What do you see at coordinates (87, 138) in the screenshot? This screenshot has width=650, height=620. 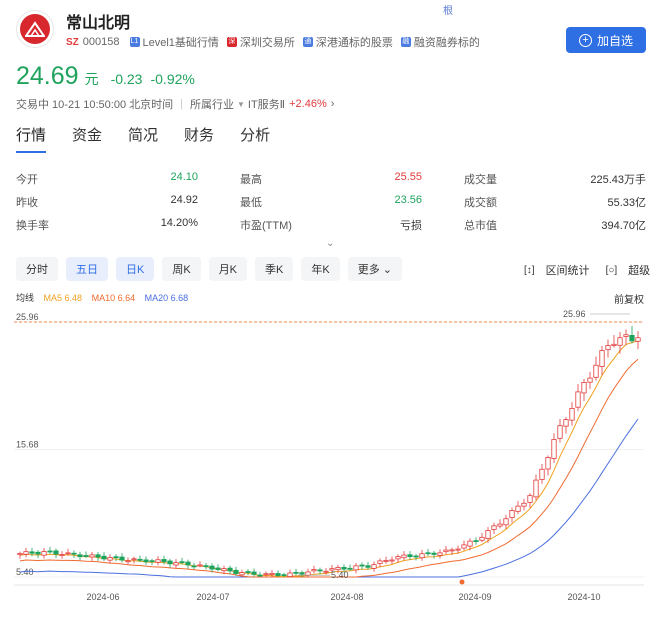 I see `tab-funds: 资金` at bounding box center [87, 138].